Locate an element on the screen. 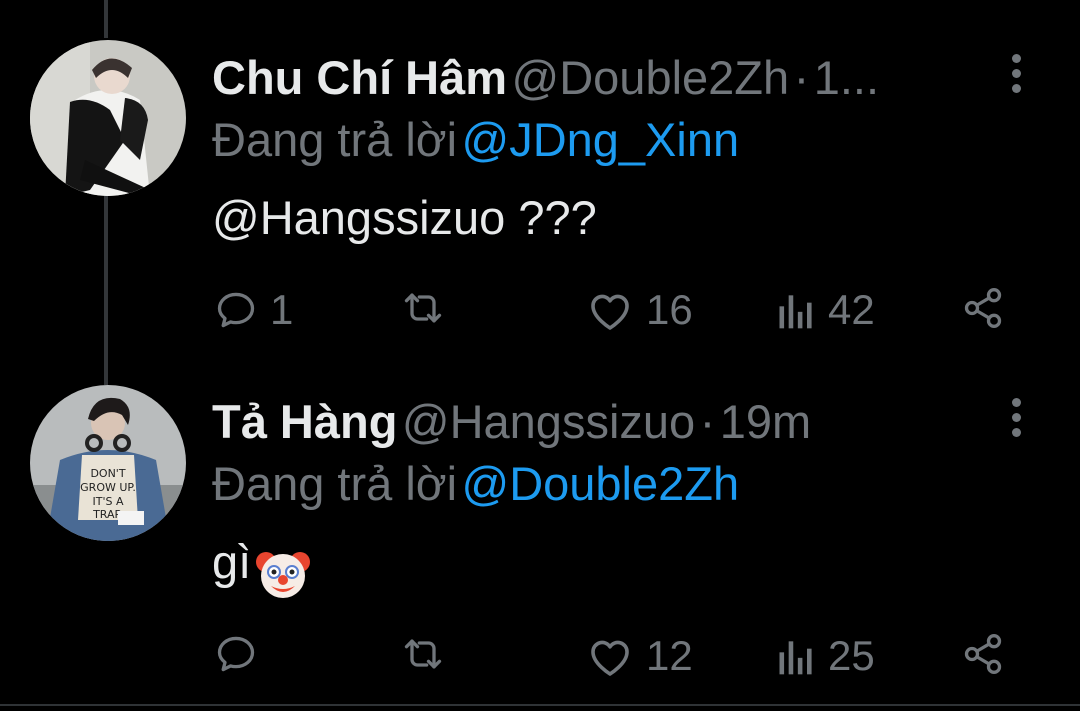 Image resolution: width=1080 pixels, height=711 pixels. body-mention: @Hangssizuo is located at coordinates (358, 217).